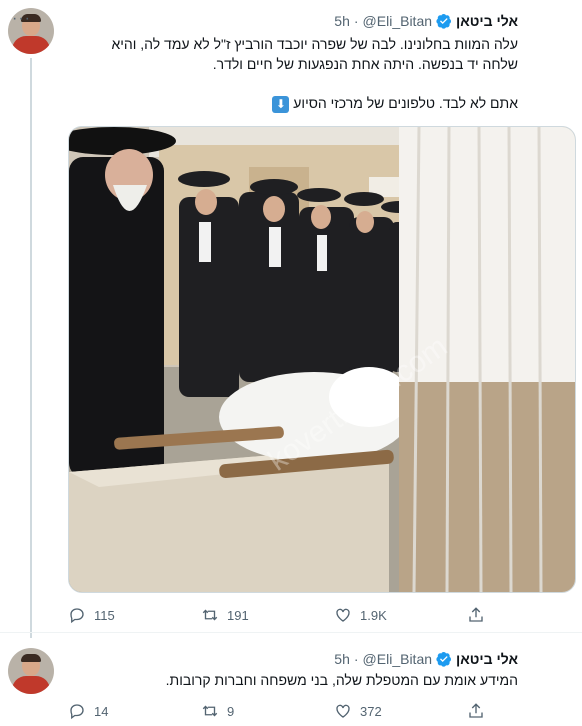  What do you see at coordinates (281, 104) in the screenshot?
I see `down-arrow-emoji-icon: ⬇` at bounding box center [281, 104].